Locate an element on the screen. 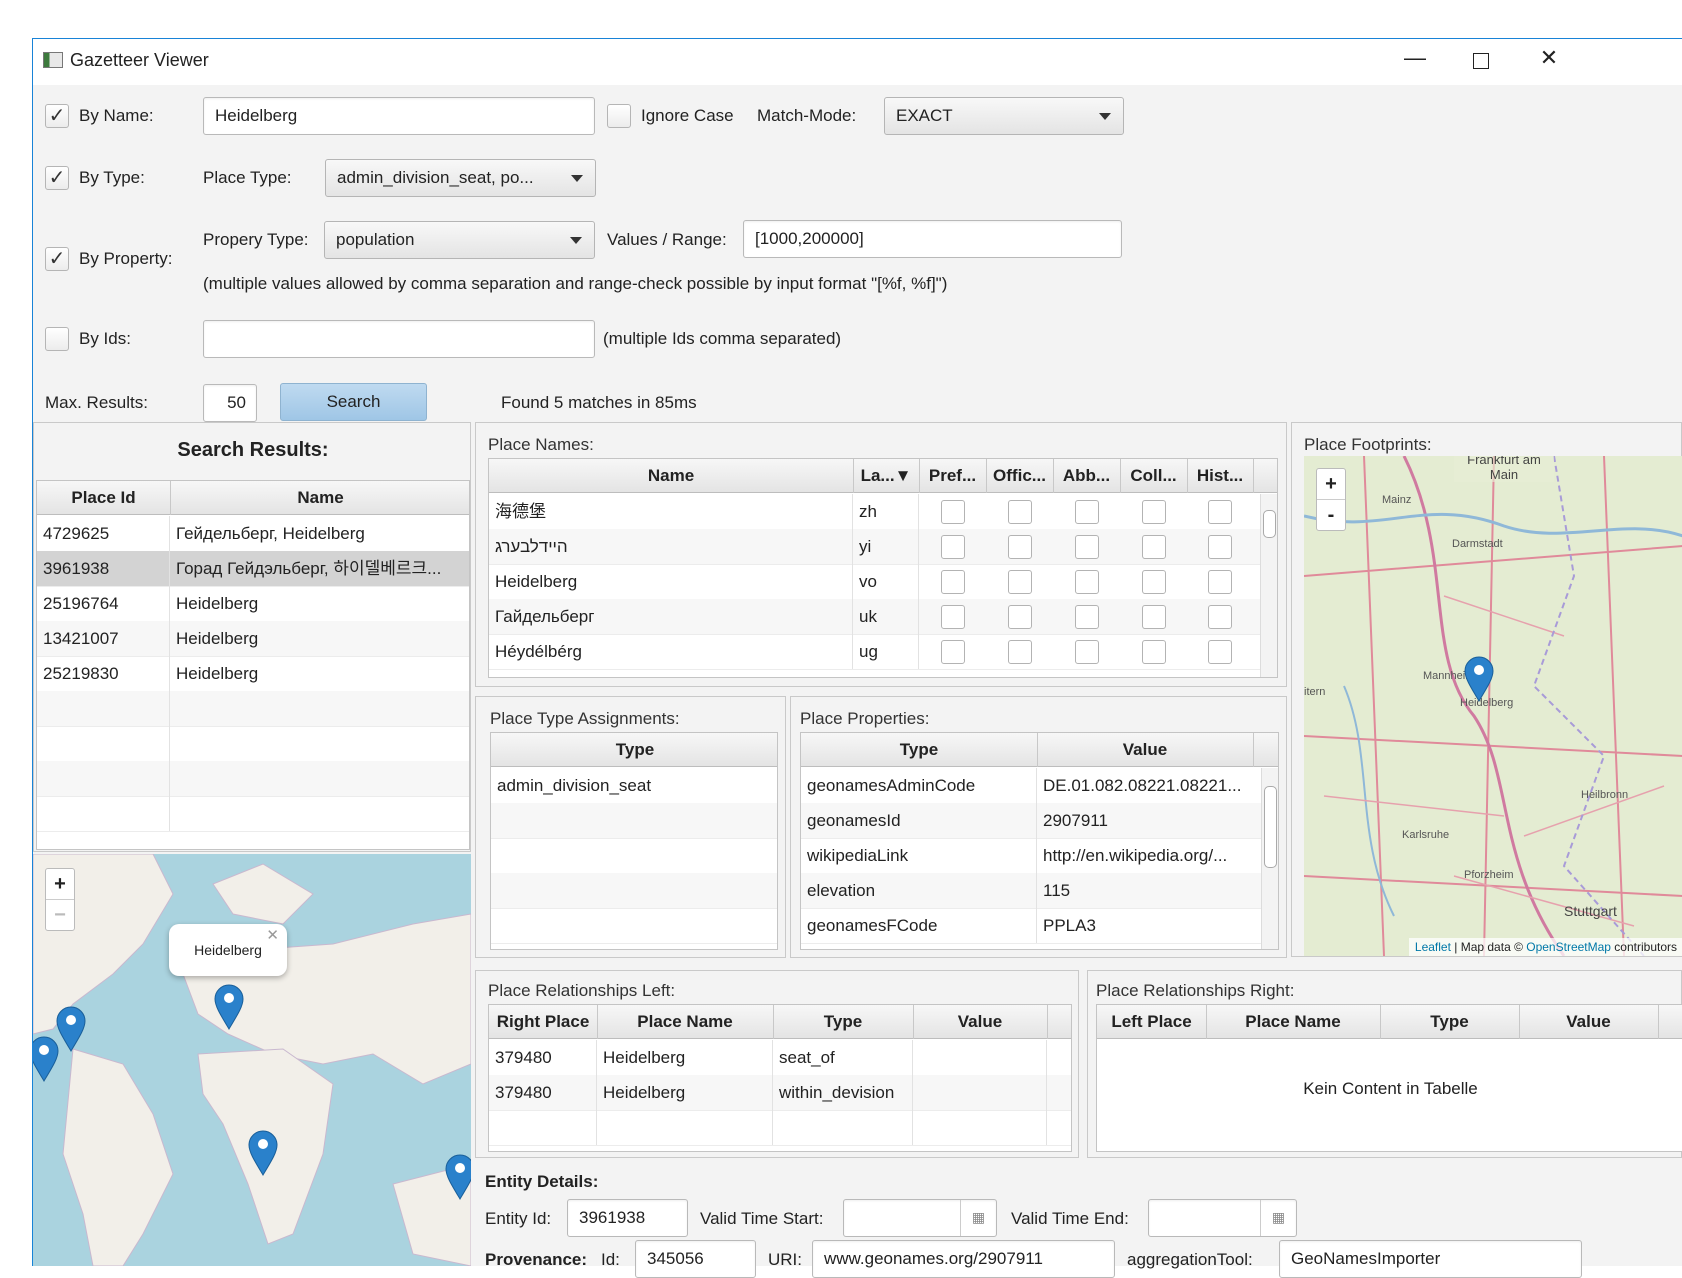 The height and width of the screenshot is (1278, 1682). entity-id-field: 3961938 is located at coordinates (627, 1218).